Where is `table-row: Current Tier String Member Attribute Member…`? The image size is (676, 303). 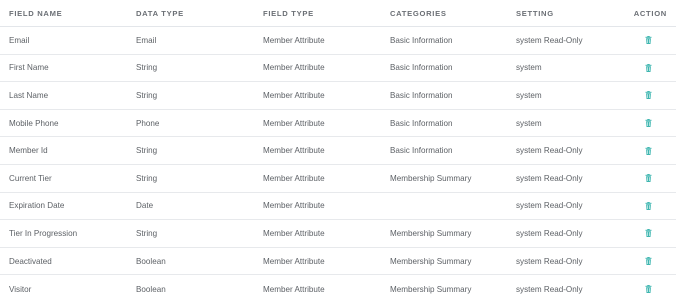
table-row: Current Tier String Member Attribute Member… is located at coordinates (338, 179).